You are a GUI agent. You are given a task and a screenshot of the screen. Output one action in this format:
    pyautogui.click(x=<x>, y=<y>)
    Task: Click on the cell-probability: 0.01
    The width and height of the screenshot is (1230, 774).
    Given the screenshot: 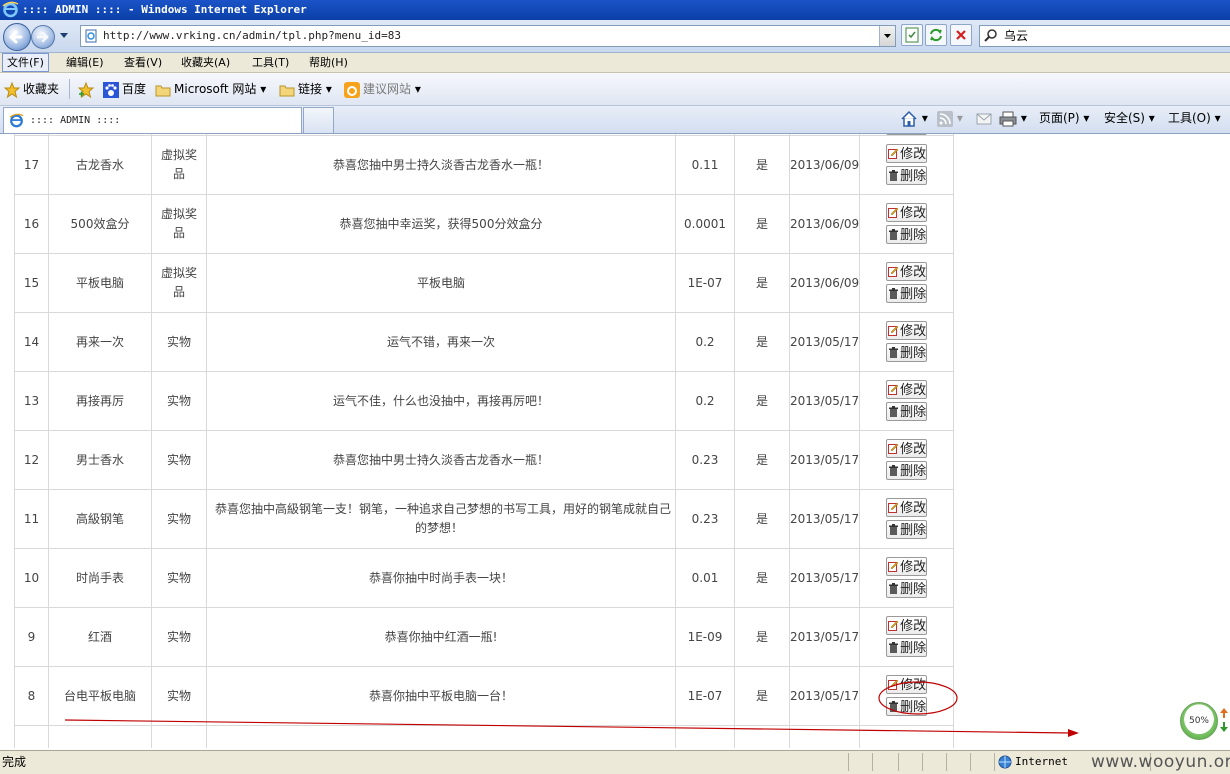 What is the action you would take?
    pyautogui.click(x=705, y=577)
    